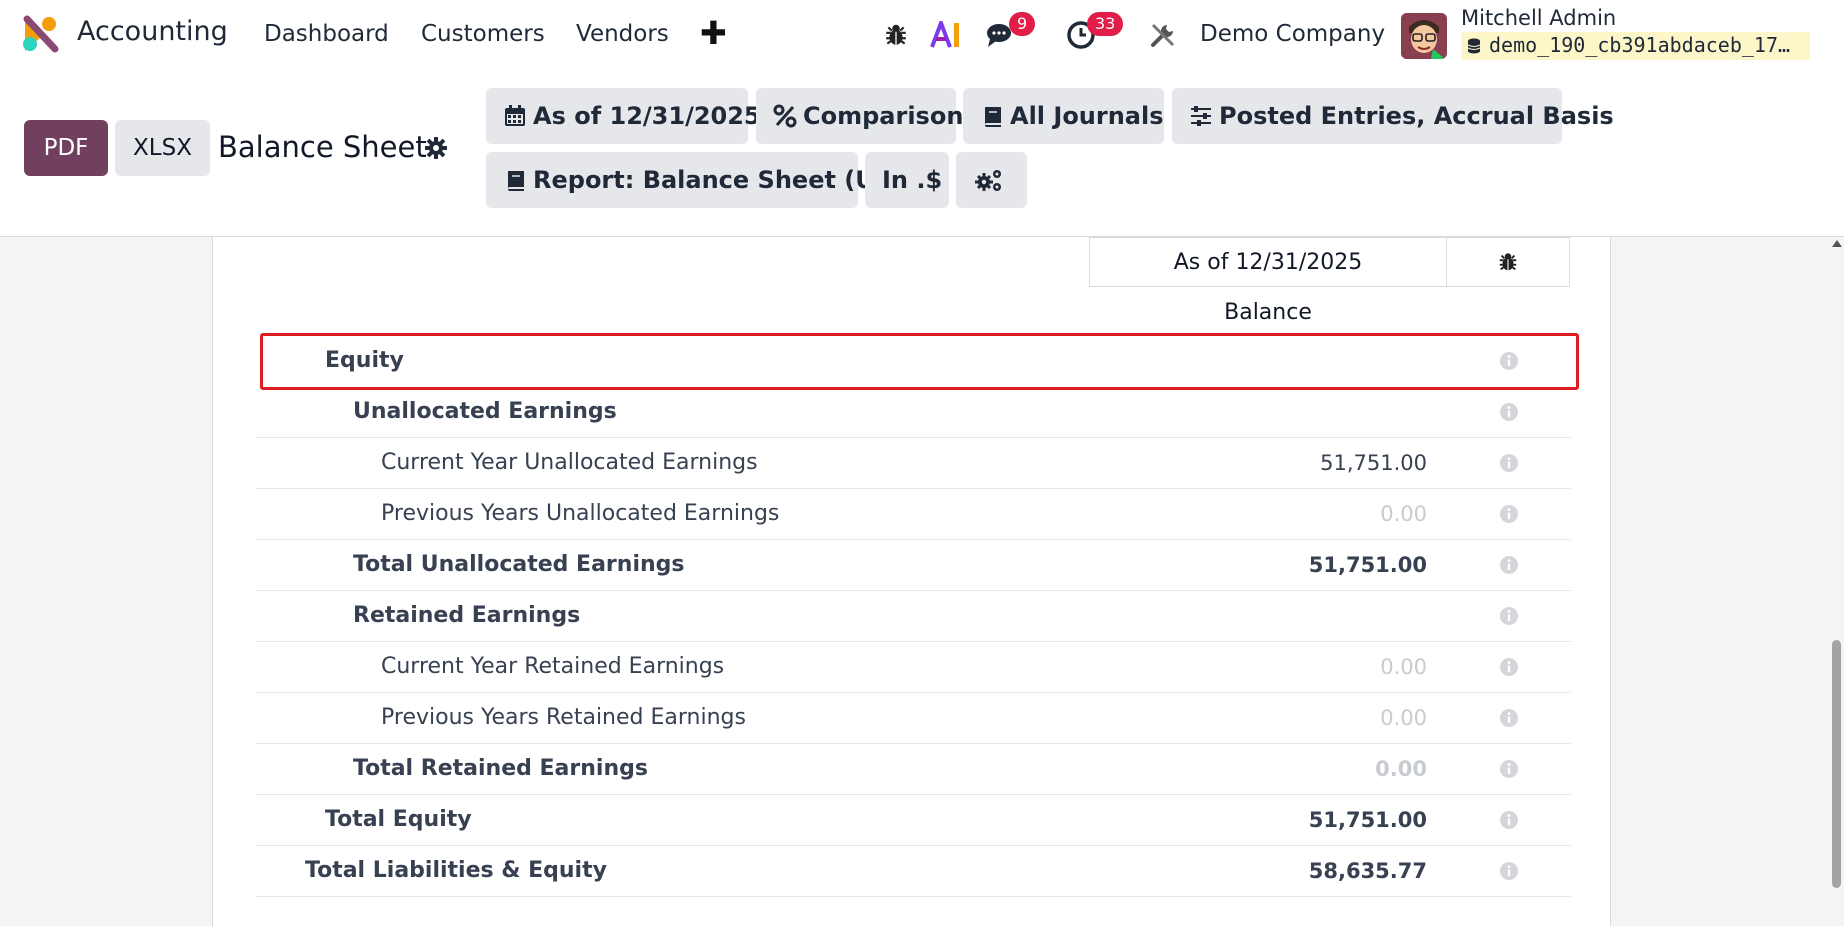 Image resolution: width=1844 pixels, height=926 pixels. Describe the element at coordinates (500, 768) in the screenshot. I see `line-label: Total Retained Earnings` at that location.